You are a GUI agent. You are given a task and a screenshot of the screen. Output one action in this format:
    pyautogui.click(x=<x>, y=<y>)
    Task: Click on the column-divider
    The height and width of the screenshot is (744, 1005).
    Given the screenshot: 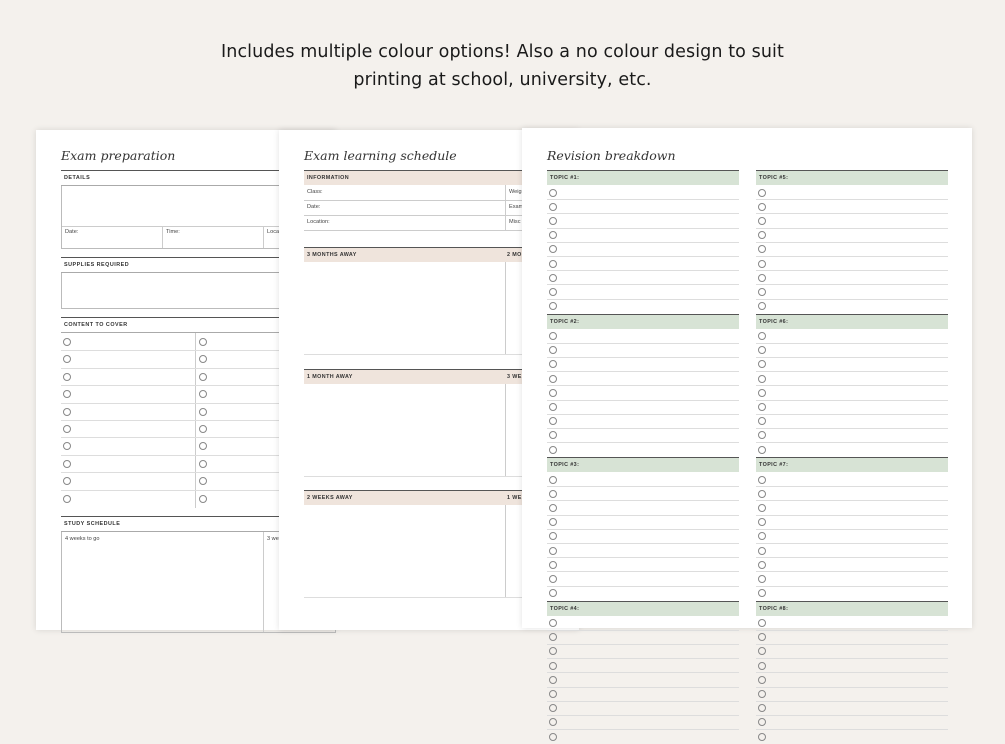 What is the action you would take?
    pyautogui.click(x=505, y=308)
    